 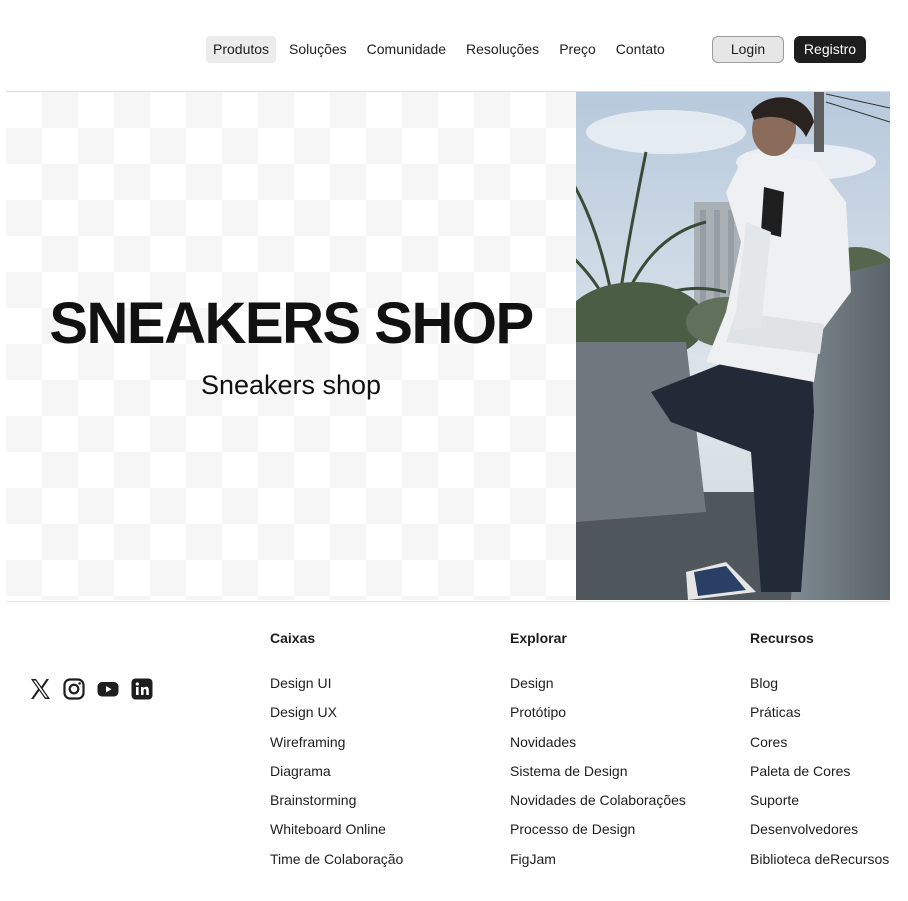 What do you see at coordinates (782, 638) in the screenshot?
I see `footer-column-title: Recursos` at bounding box center [782, 638].